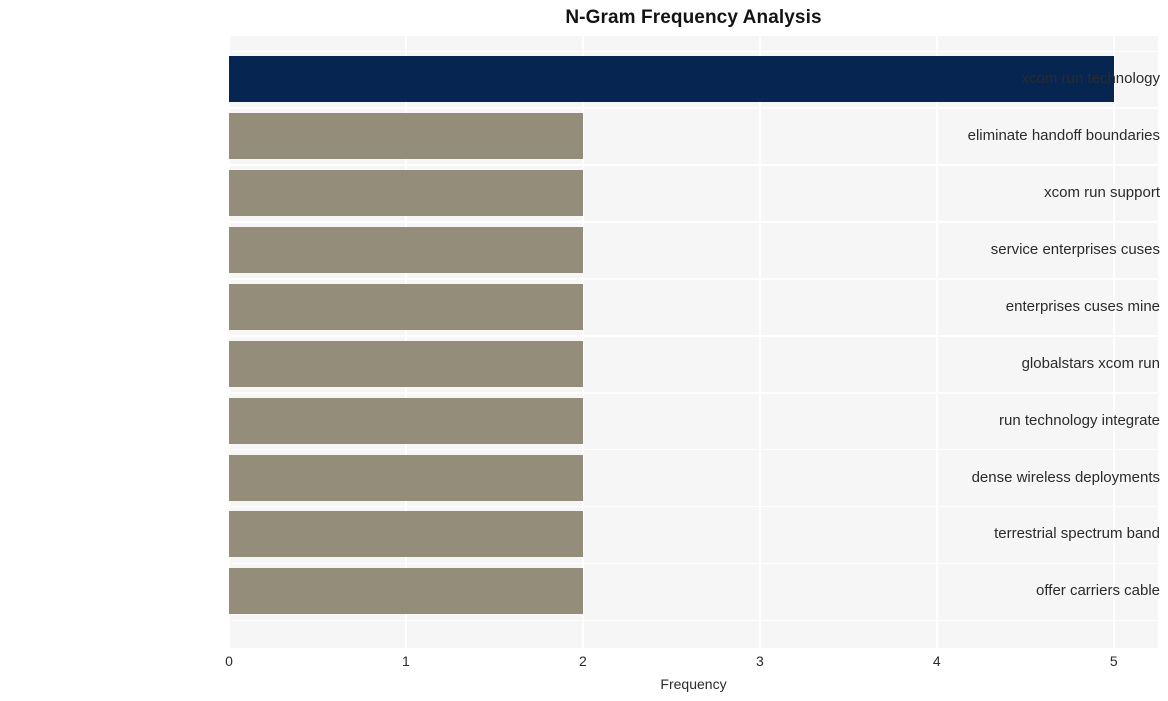 The image size is (1168, 701). Describe the element at coordinates (1082, 306) in the screenshot. I see `y-axis-tick-label: enterprises cuses mine` at that location.